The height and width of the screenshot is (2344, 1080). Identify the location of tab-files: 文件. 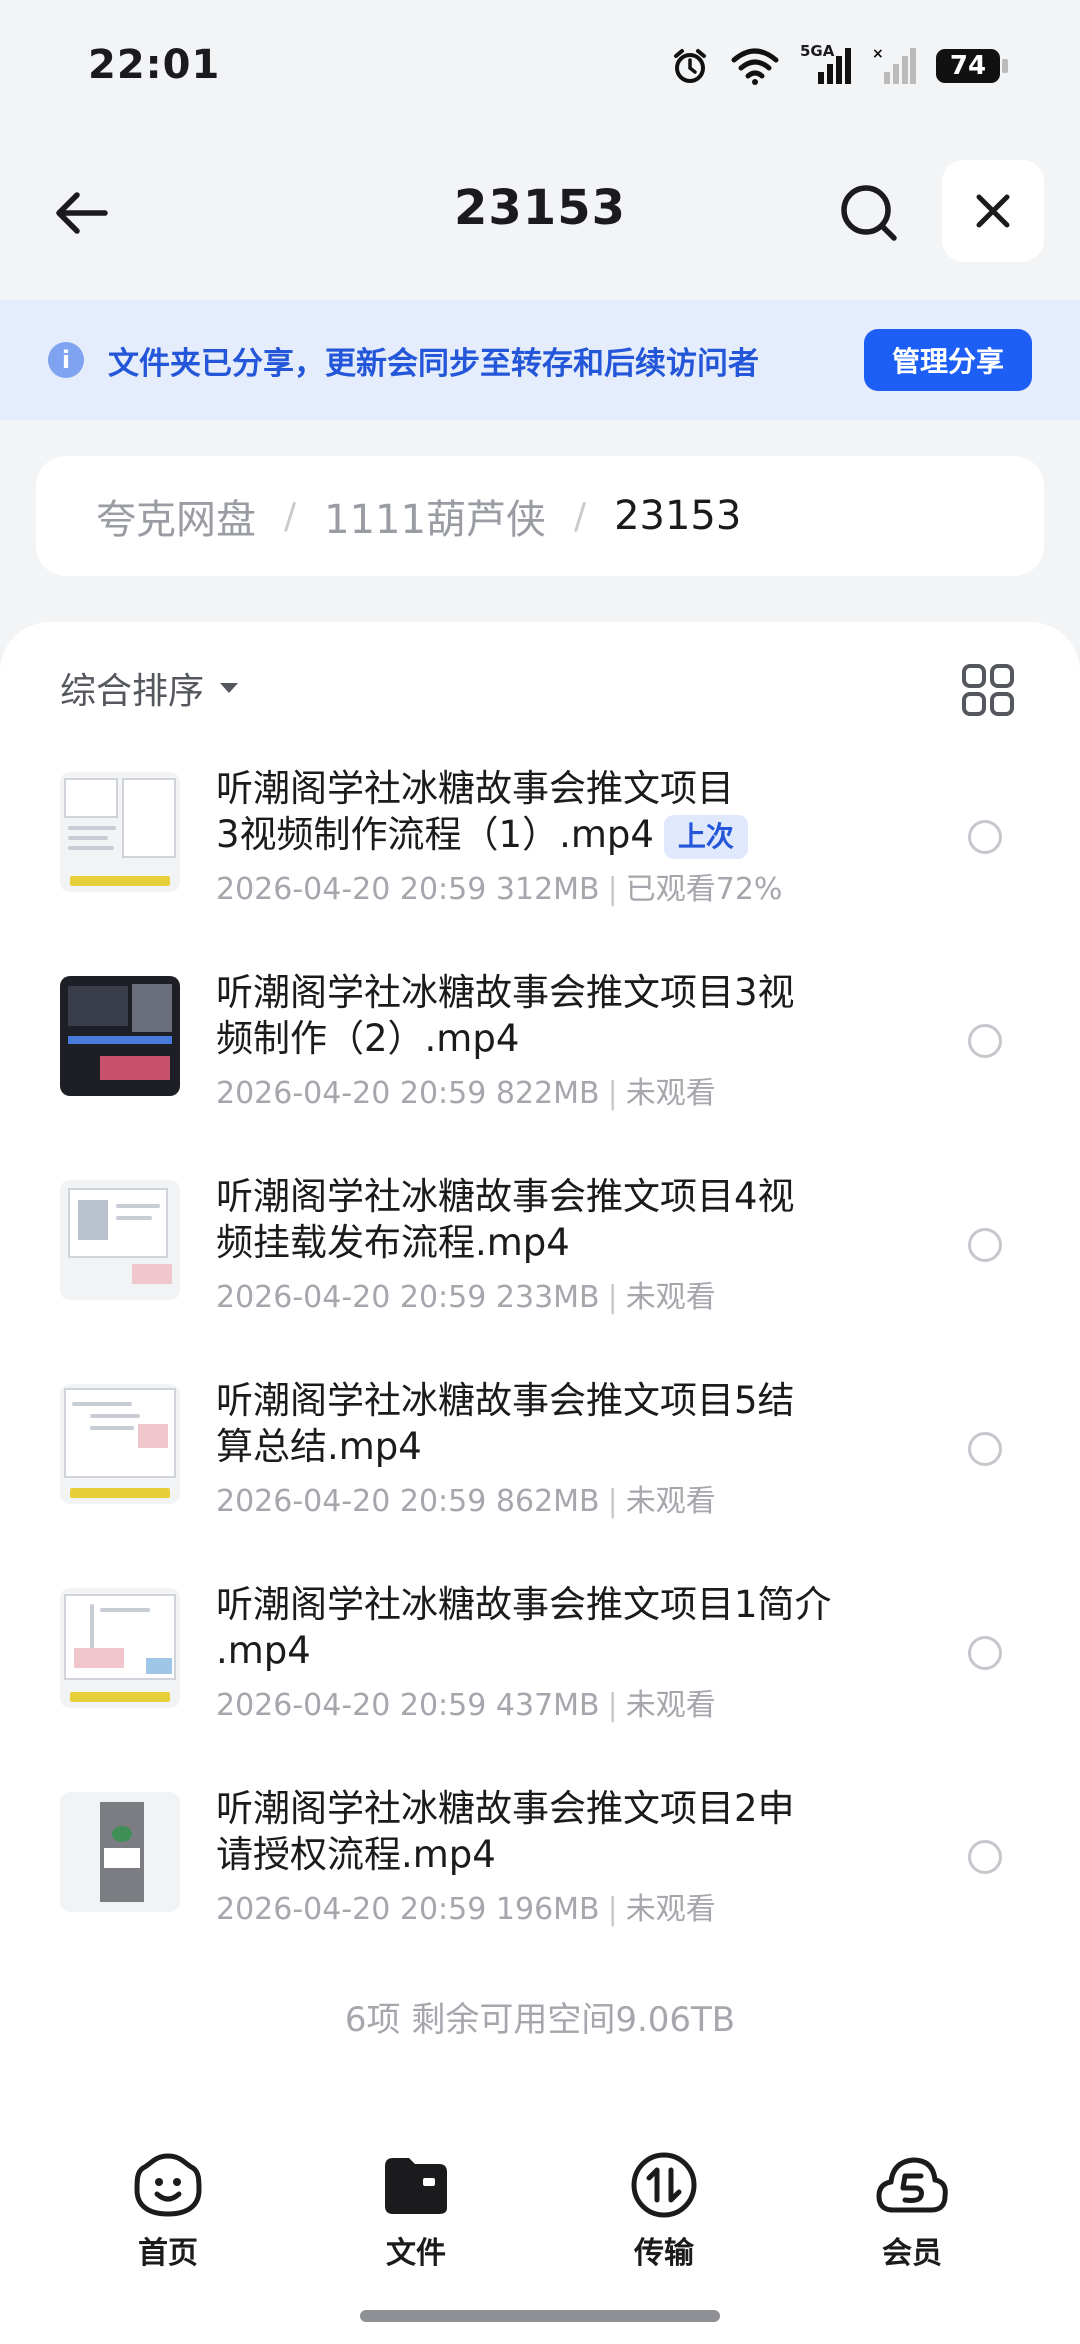
(416, 2220).